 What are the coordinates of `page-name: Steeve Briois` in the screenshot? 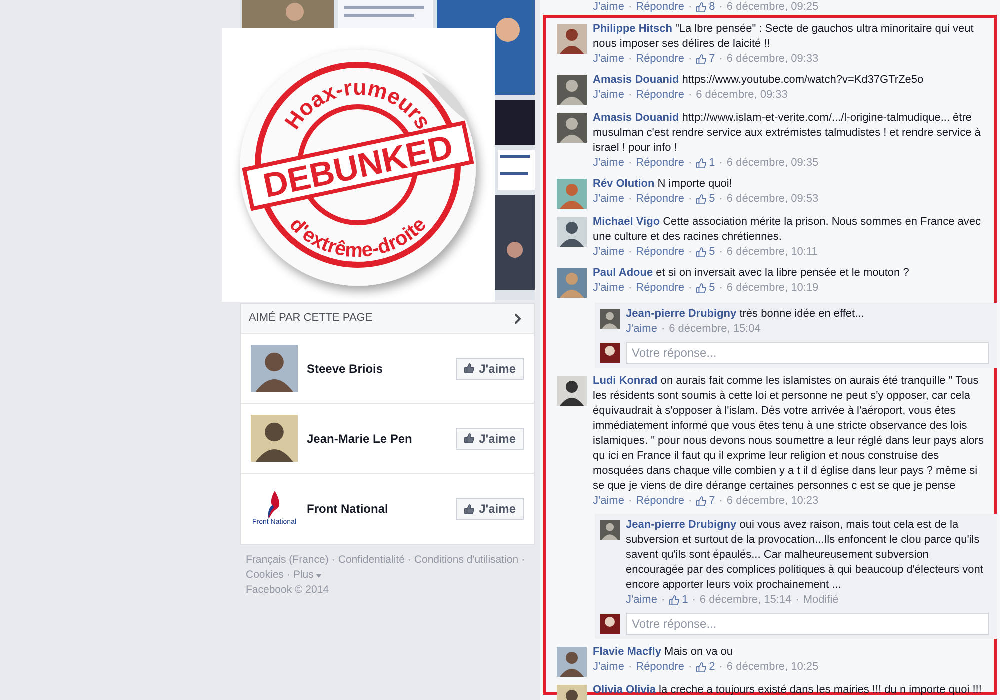 It's located at (381, 369).